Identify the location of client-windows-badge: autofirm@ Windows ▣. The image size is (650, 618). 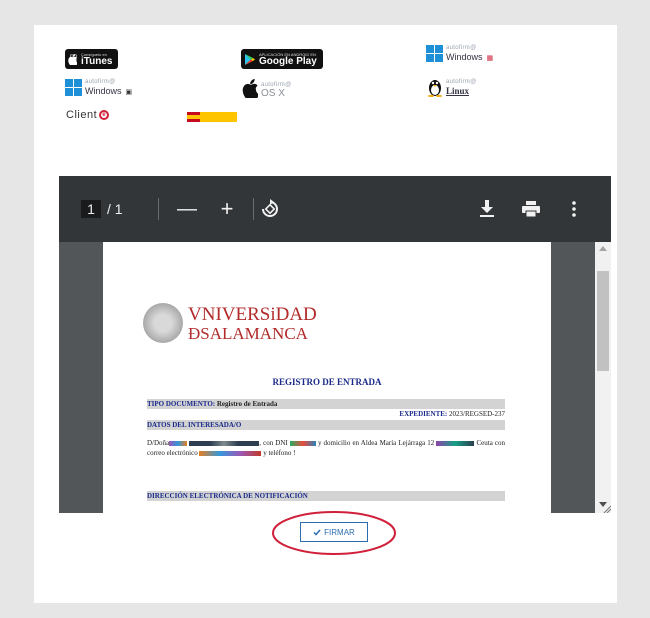
(98, 87).